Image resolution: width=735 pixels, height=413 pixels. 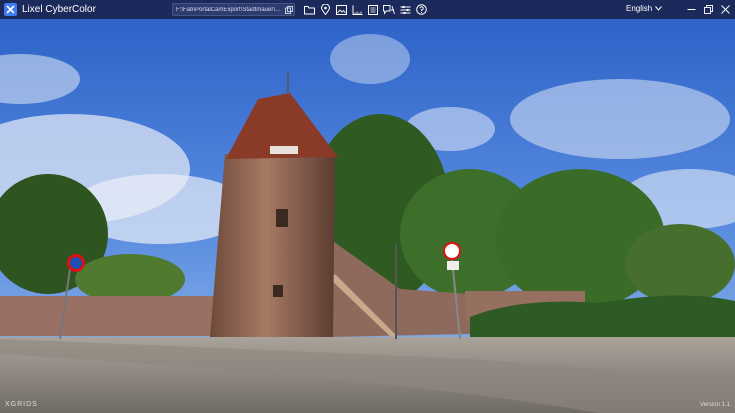 I want to click on help-icon, so click(x=421, y=9).